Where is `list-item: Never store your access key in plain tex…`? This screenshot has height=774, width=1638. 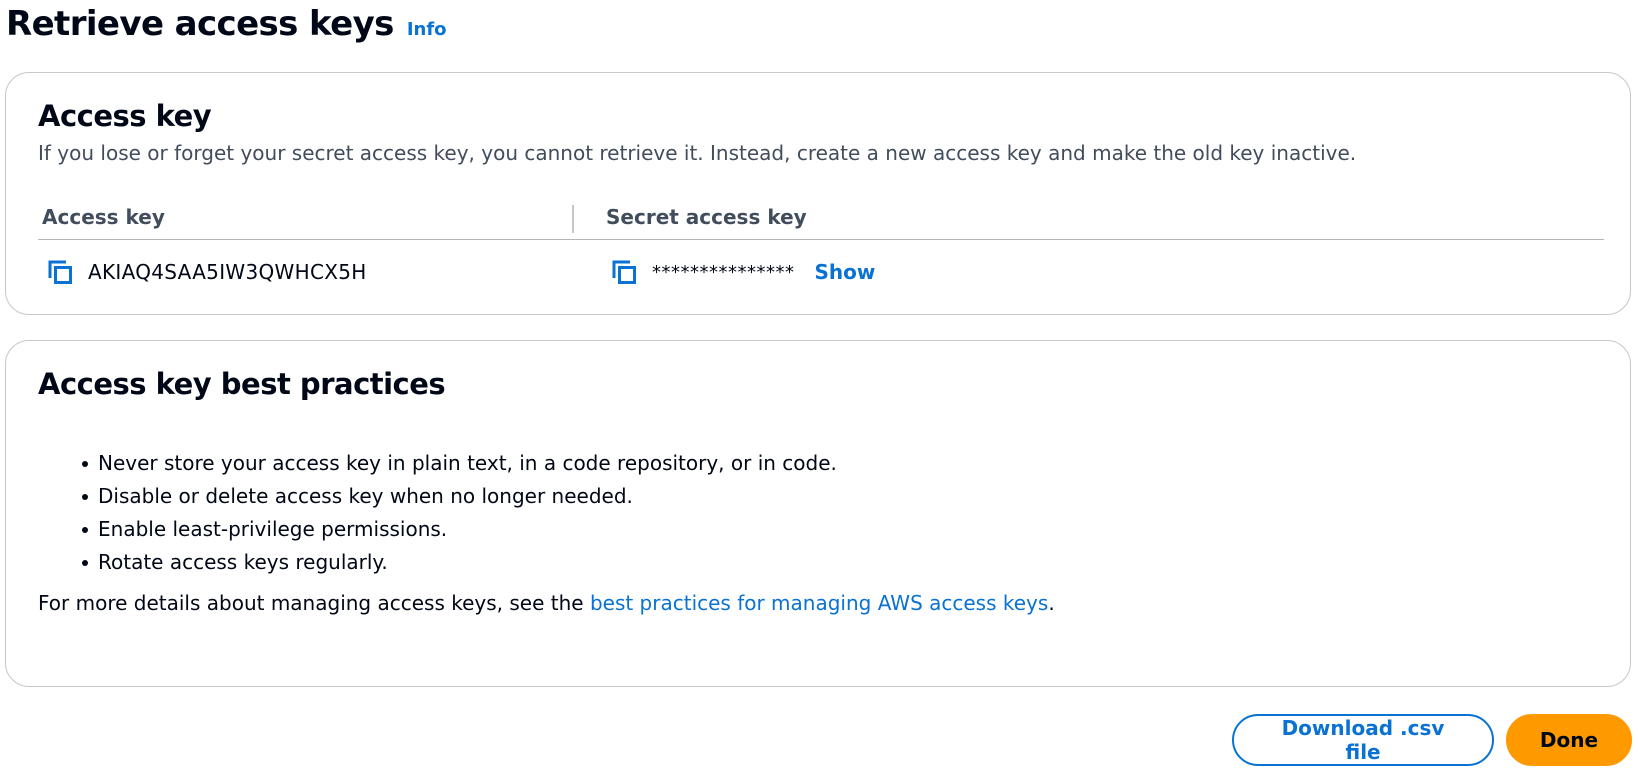
list-item: Never store your access key in plain tex… is located at coordinates (437, 463).